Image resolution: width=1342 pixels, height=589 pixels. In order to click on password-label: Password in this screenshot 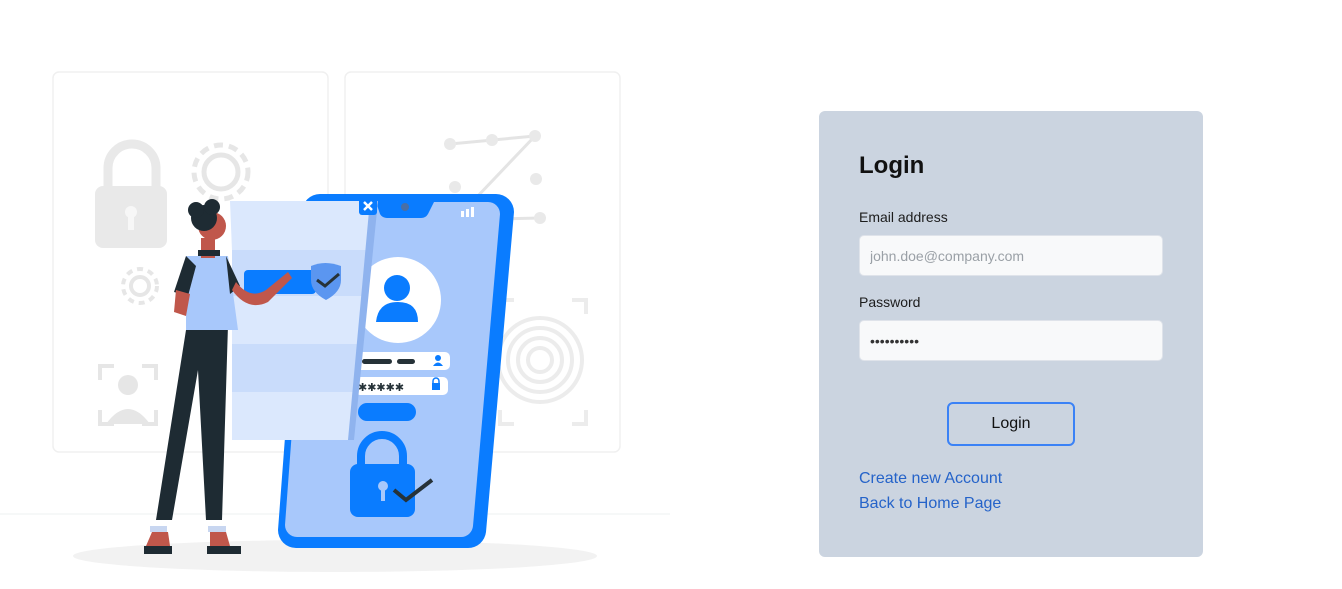, I will do `click(890, 302)`.